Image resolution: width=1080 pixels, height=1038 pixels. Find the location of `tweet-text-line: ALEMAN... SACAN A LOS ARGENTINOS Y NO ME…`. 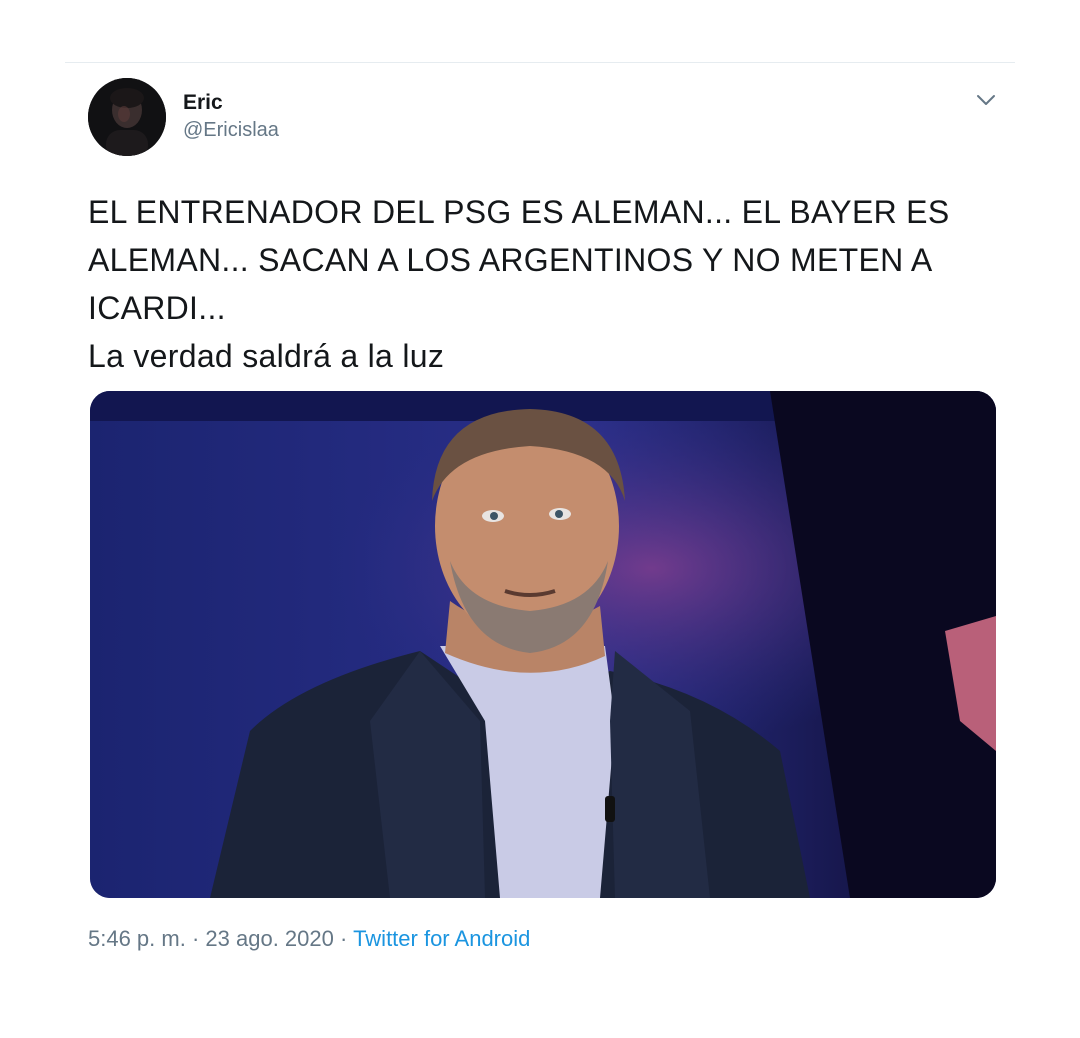

tweet-text-line: ALEMAN... SACAN A LOS ARGENTINOS Y NO ME… is located at coordinates (510, 260).